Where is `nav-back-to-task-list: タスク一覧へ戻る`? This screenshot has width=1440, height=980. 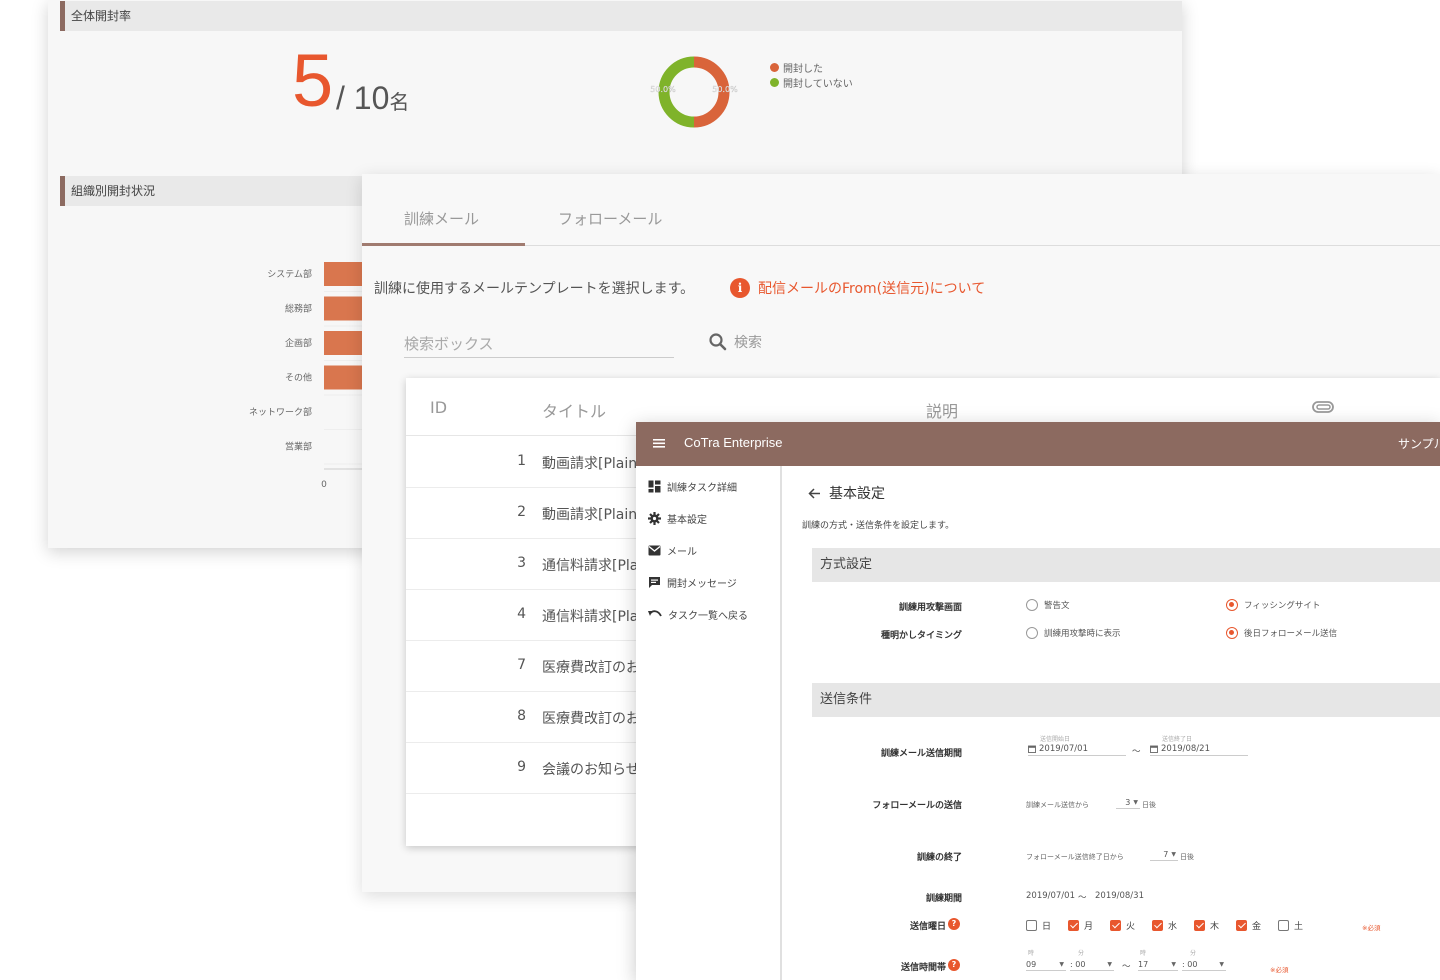
nav-back-to-task-list: タスク一覧へ戻る is located at coordinates (698, 614).